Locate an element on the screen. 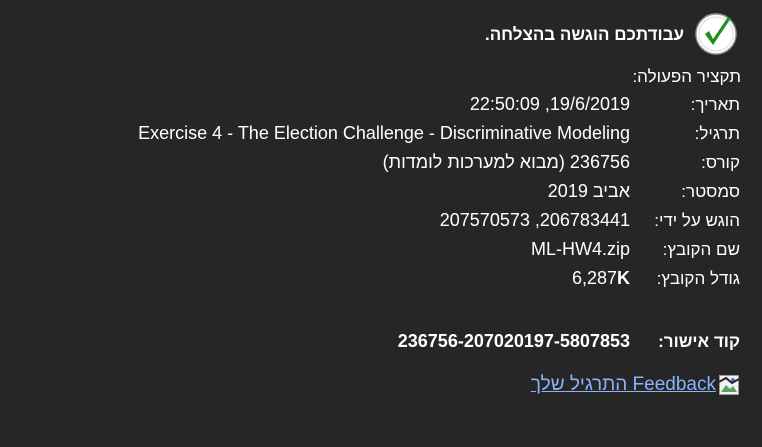  file-name-value: ML-HW4.zip is located at coordinates (580, 249).